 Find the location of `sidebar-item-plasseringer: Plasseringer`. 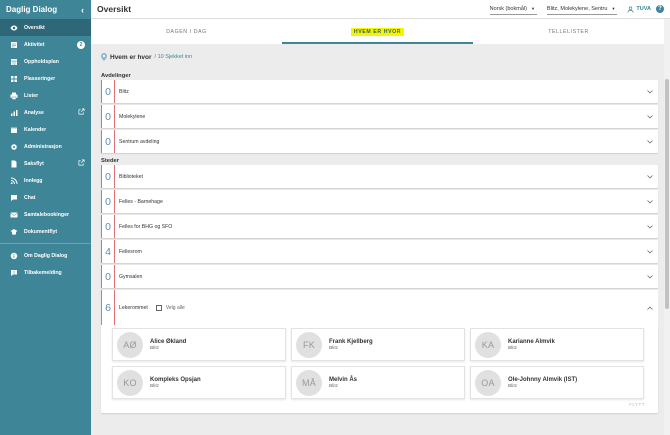

sidebar-item-plasseringer: Plasseringer is located at coordinates (45, 78).